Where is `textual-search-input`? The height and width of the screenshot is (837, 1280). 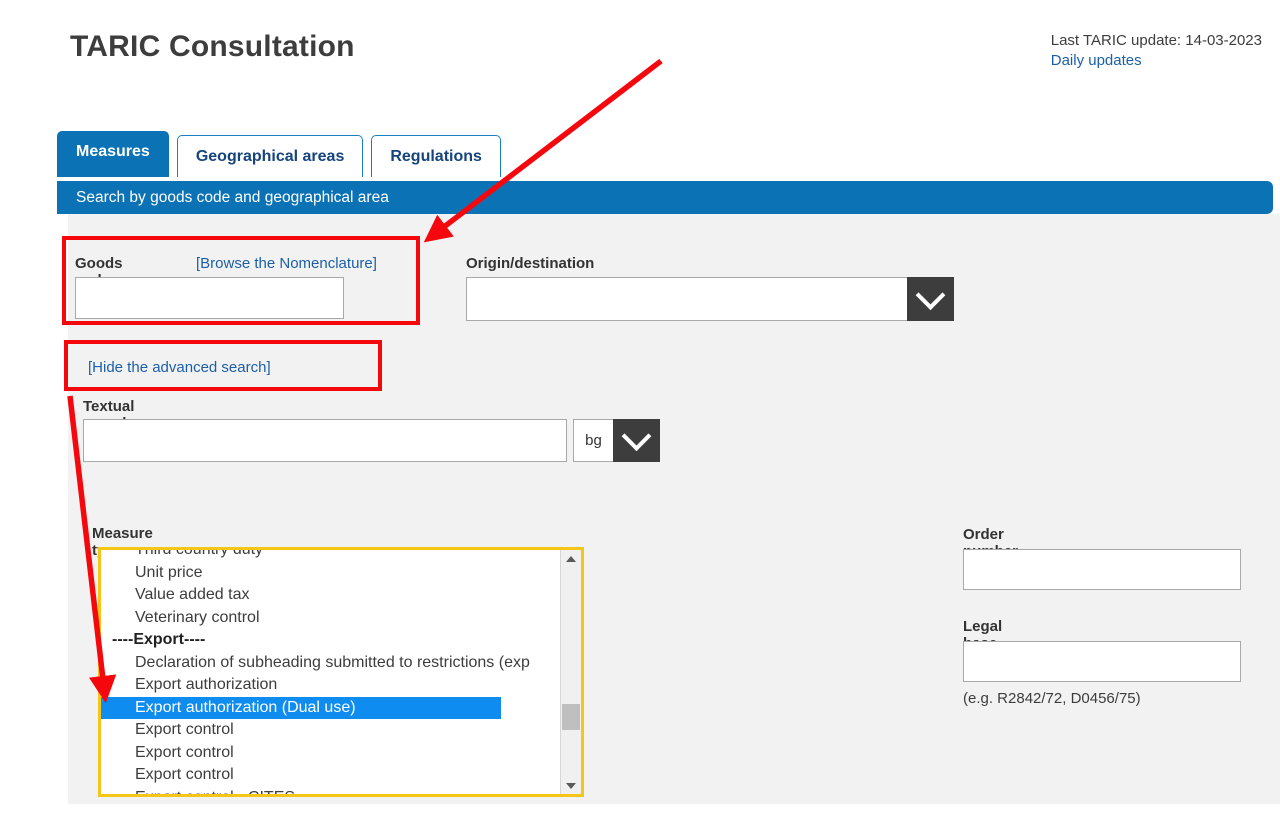 textual-search-input is located at coordinates (325, 440).